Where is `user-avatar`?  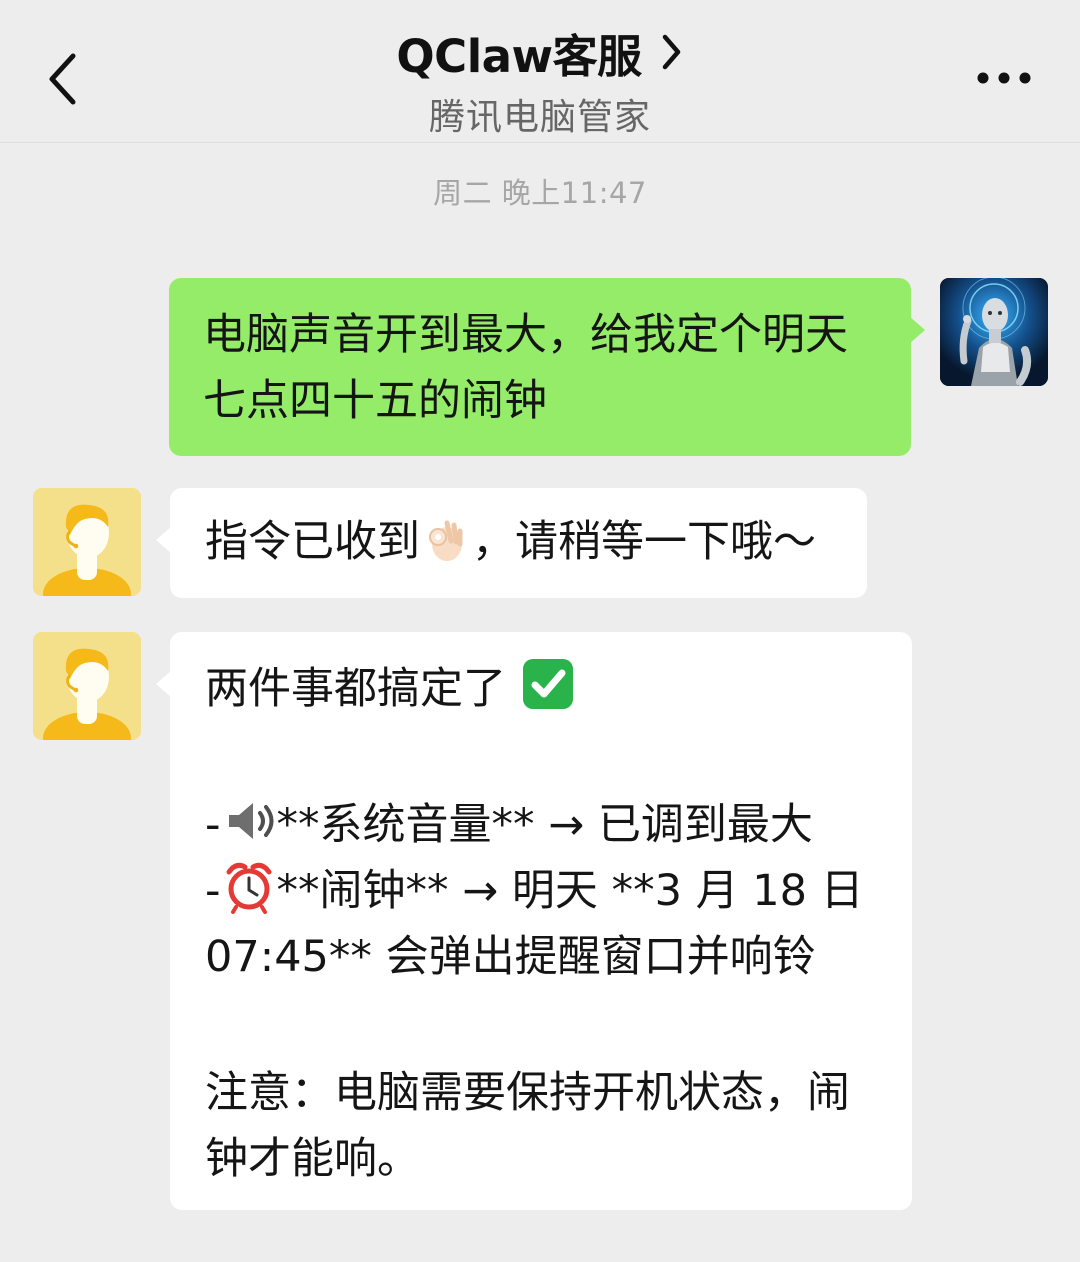
user-avatar is located at coordinates (994, 332).